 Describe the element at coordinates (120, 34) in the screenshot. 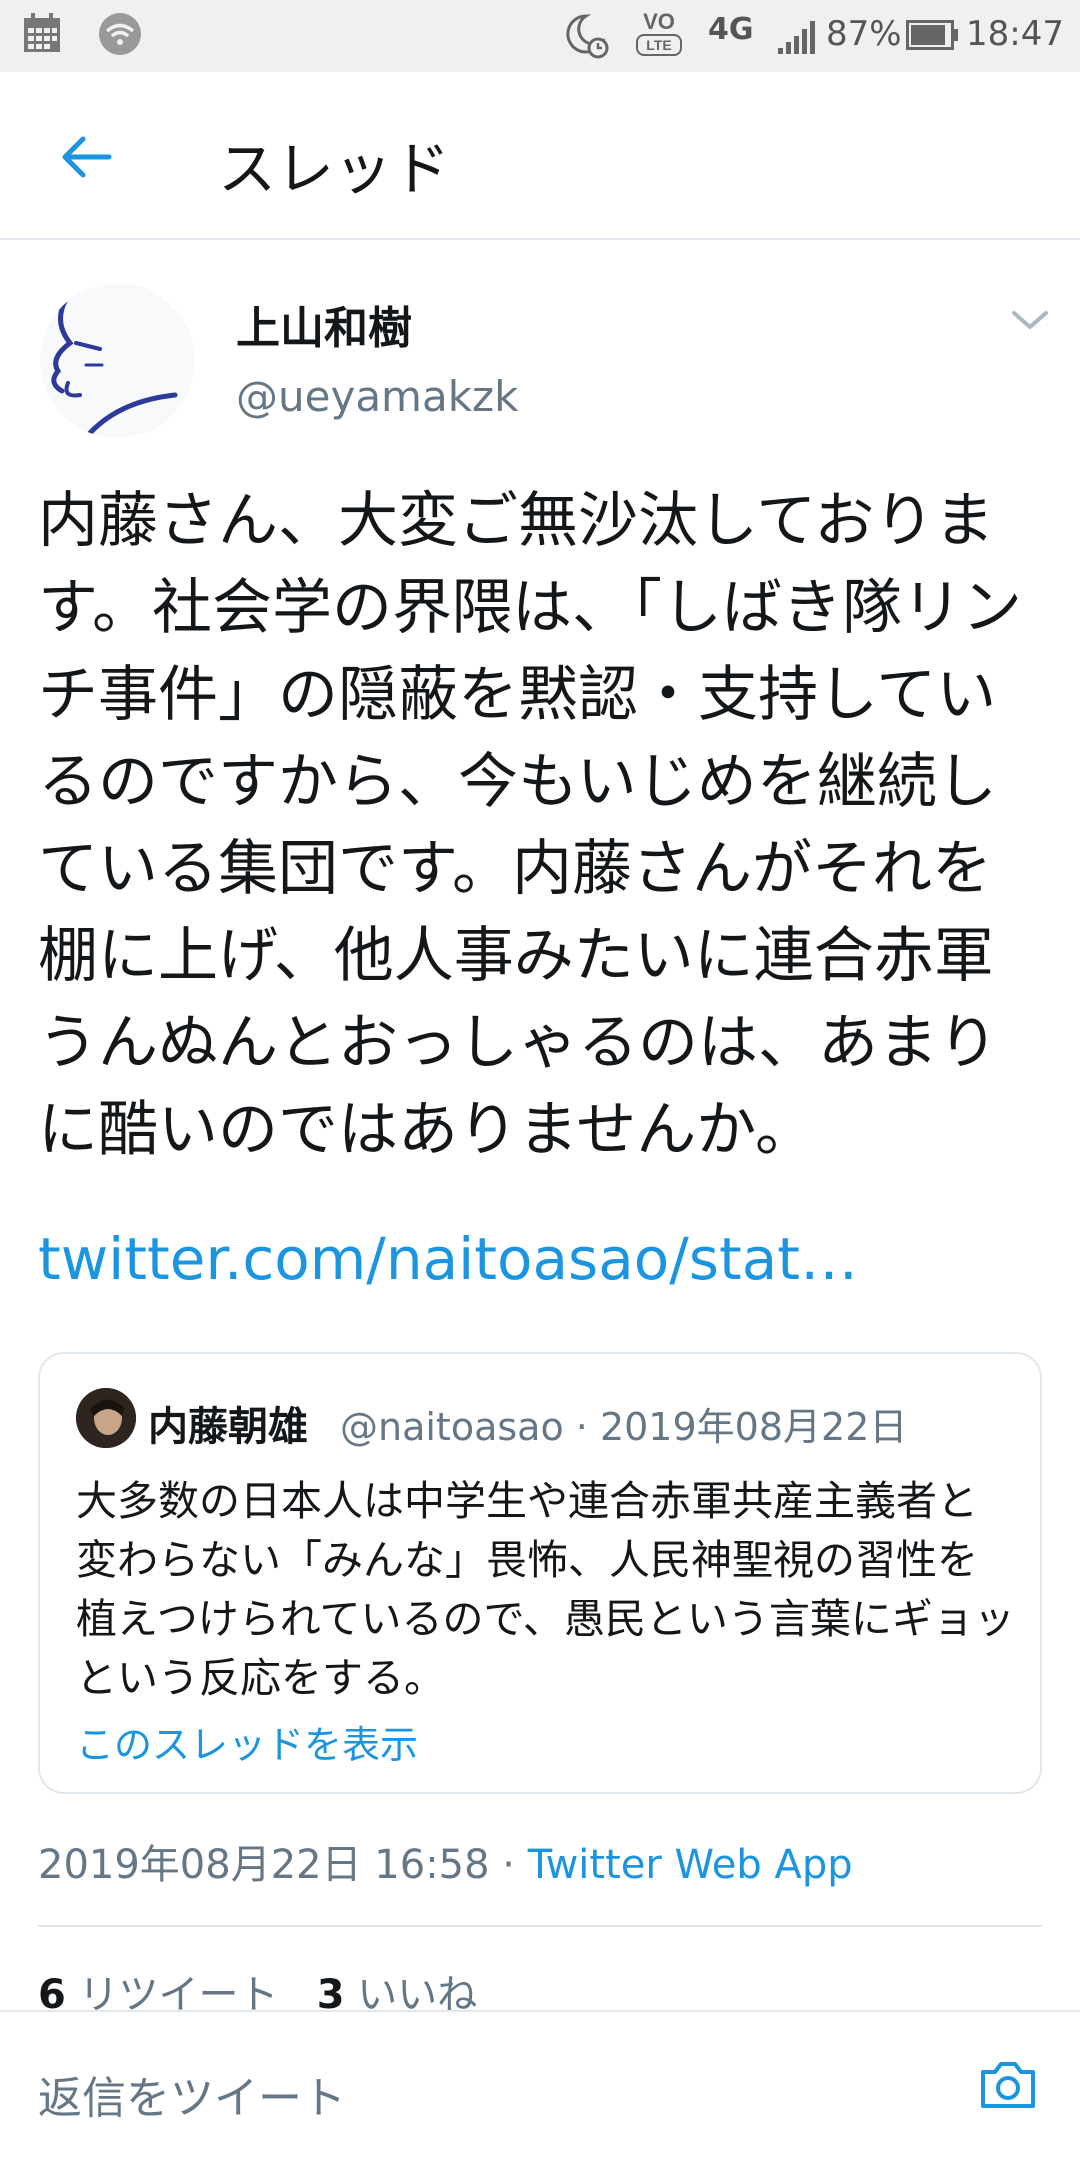

I see `wifi-icon` at that location.